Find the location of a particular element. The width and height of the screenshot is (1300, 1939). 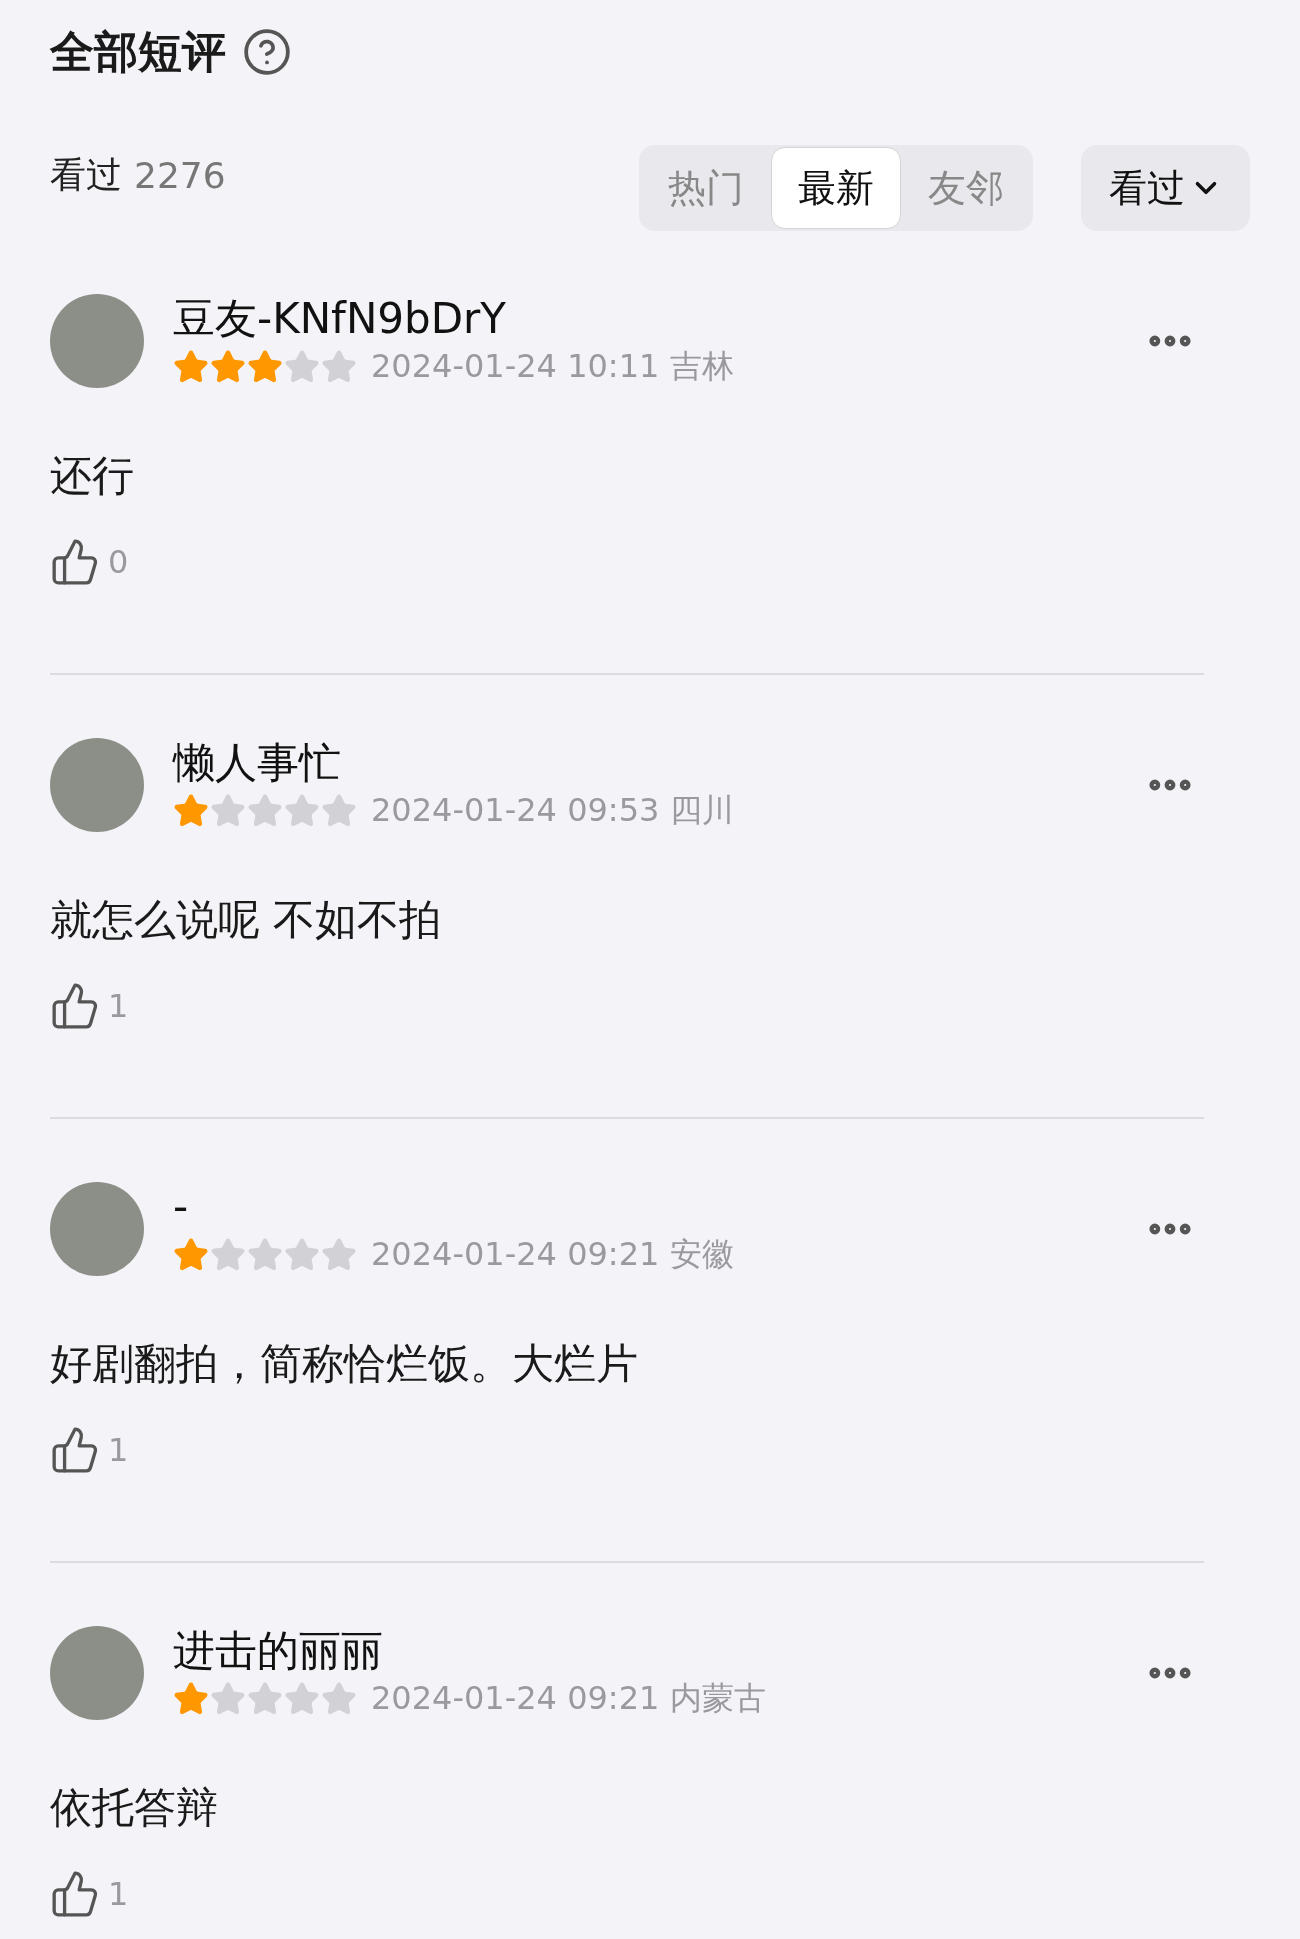

comment-time-location: 2024-01-24 09:21 安徽 is located at coordinates (552, 1254).